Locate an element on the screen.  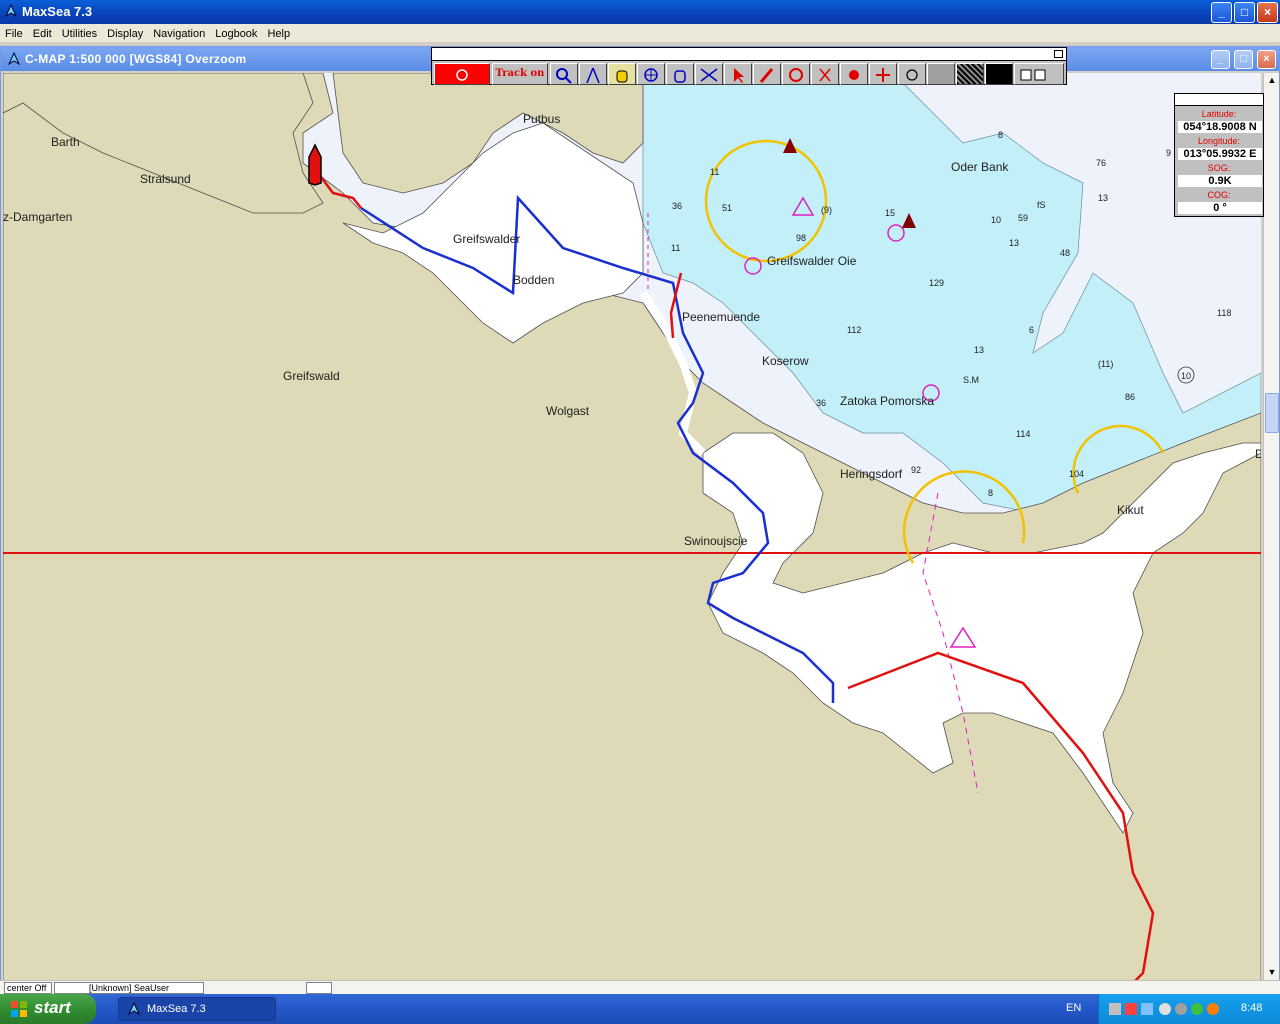
menu-file: File is located at coordinates (14, 33).